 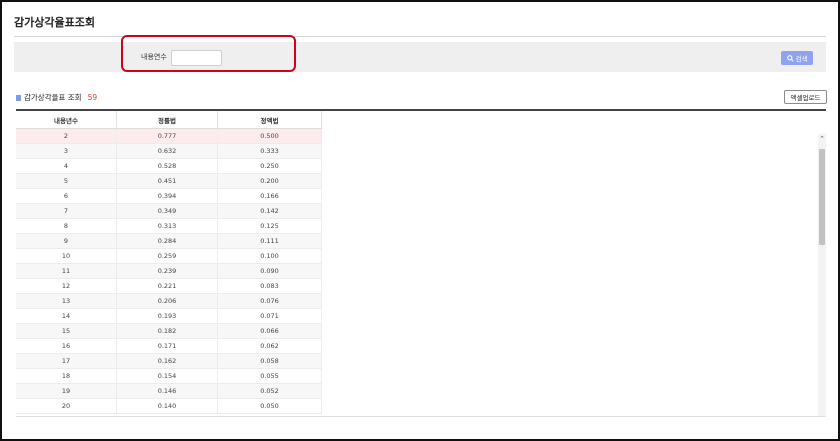 I want to click on table-row: 10 0.259 0.100, so click(x=169, y=256).